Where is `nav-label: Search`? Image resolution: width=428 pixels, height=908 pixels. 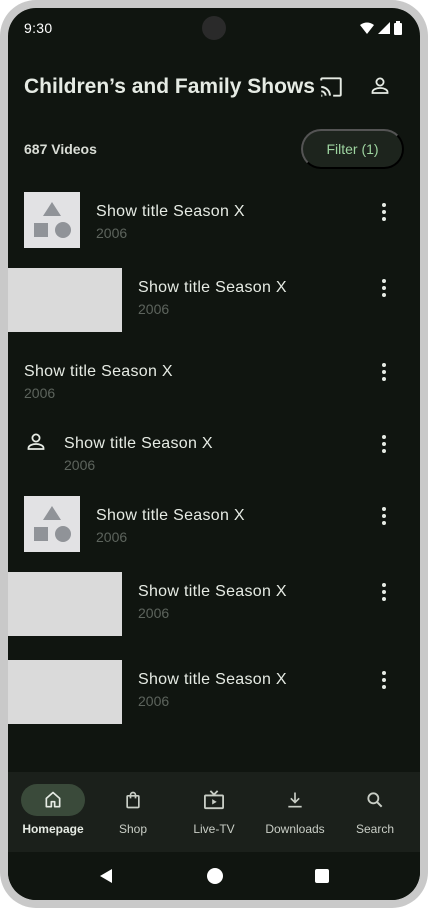
nav-label: Search is located at coordinates (375, 829).